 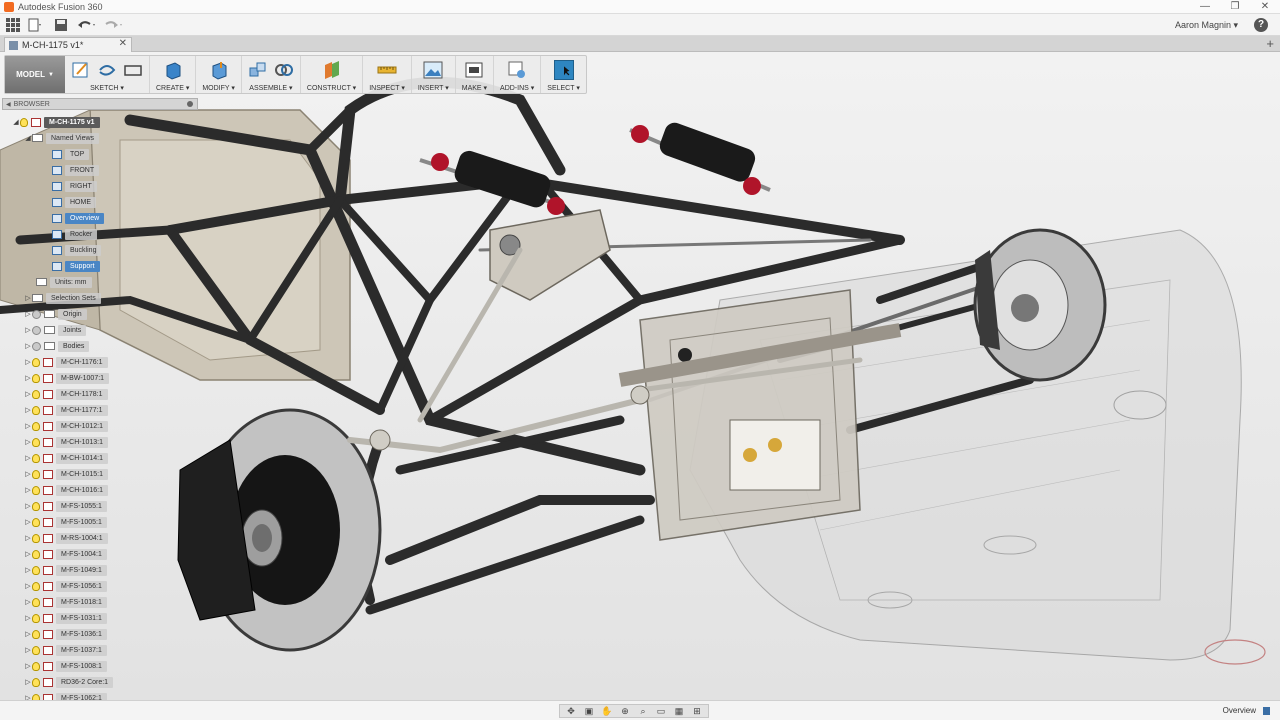 What do you see at coordinates (74, 202) in the screenshot?
I see `tree-view-item: HOME` at bounding box center [74, 202].